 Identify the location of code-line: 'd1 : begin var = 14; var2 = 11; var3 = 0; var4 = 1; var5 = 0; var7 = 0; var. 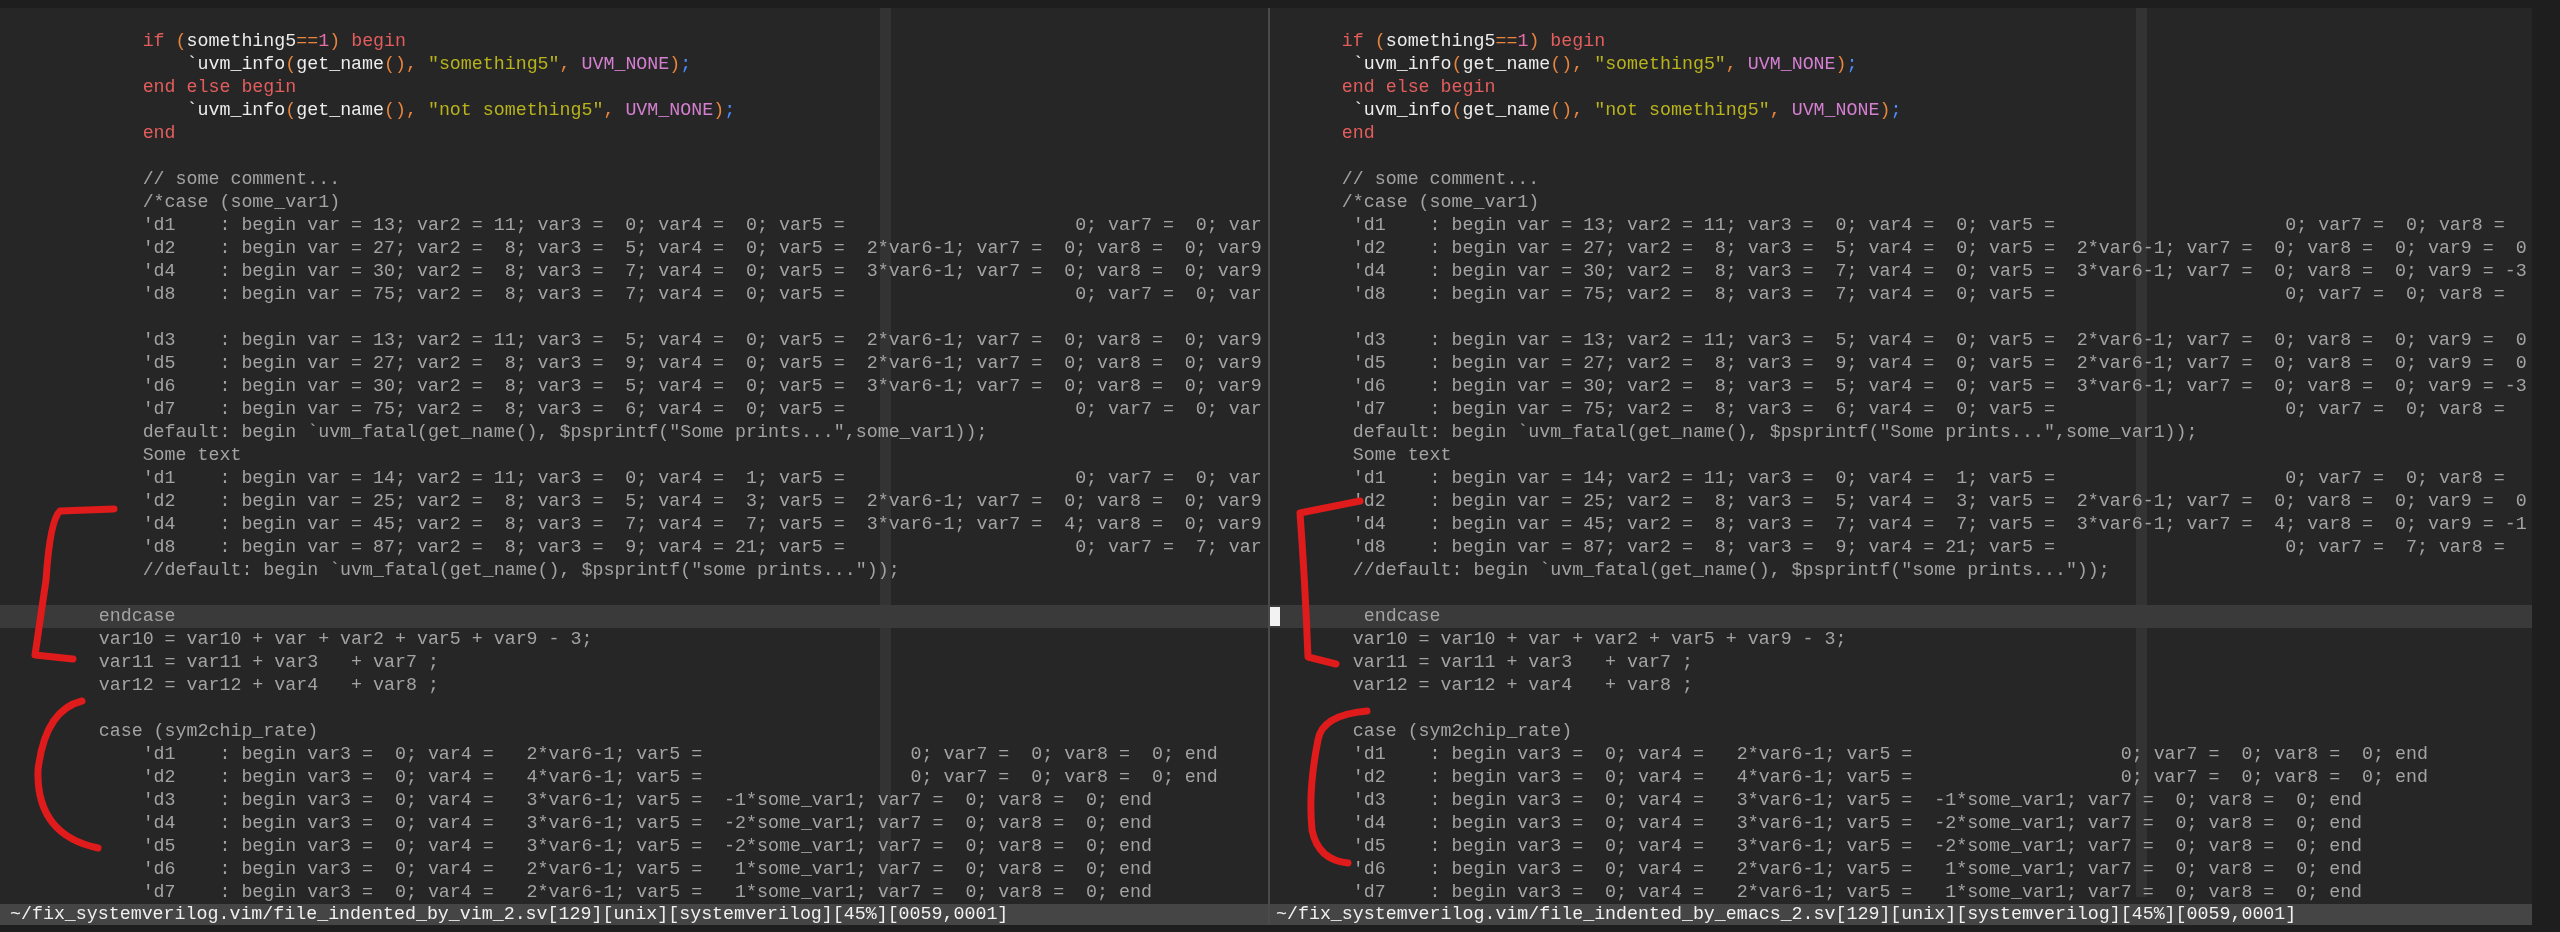
(701, 478).